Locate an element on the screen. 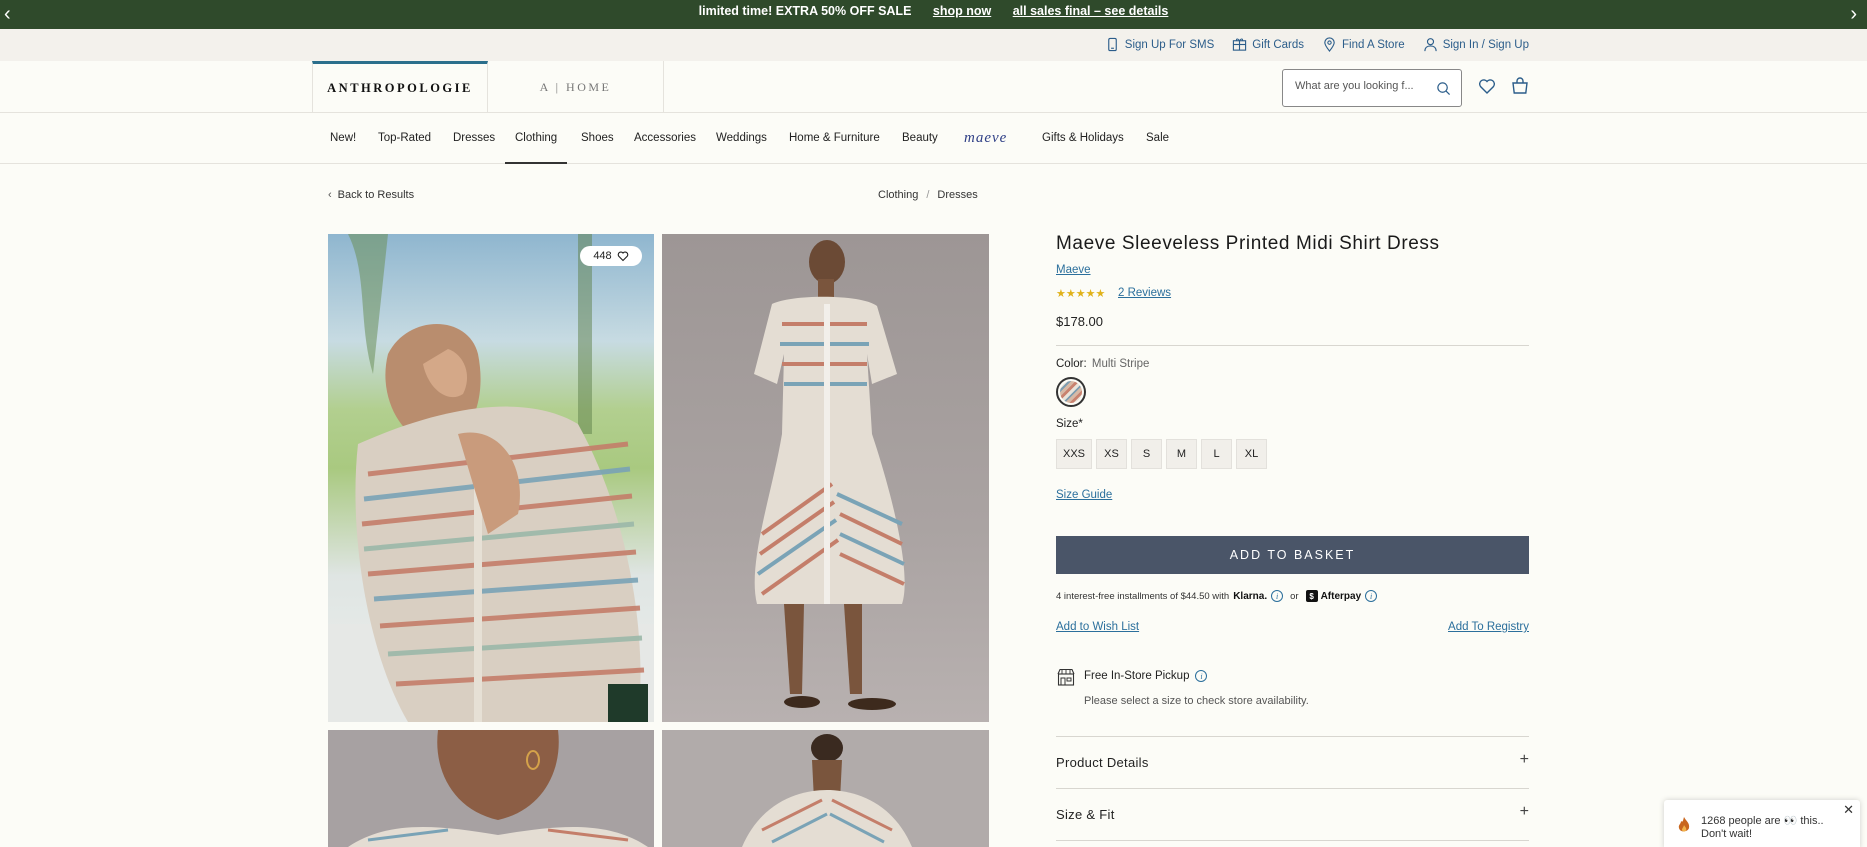  nav-gifts-holidays: Gifts & Holidays is located at coordinates (1083, 138).